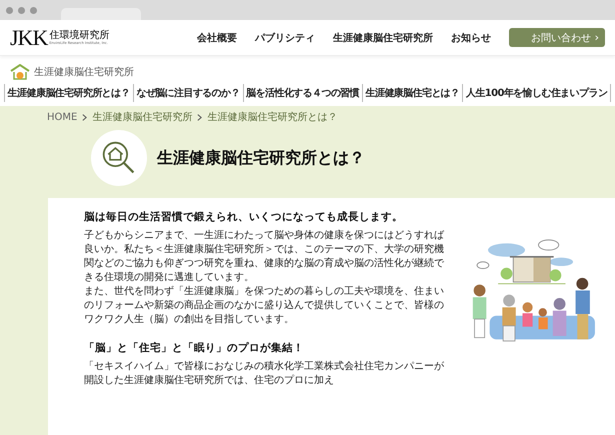 Image resolution: width=615 pixels, height=435 pixels. I want to click on sub-nav-link: 脳を活性化する４つの習慣, so click(302, 93).